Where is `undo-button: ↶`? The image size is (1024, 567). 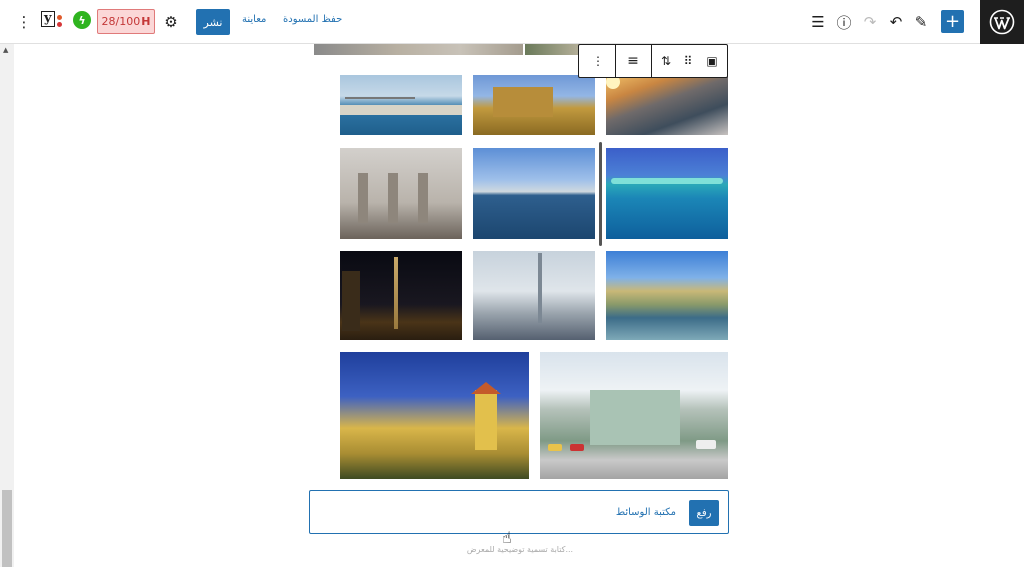
undo-button: ↶ is located at coordinates (896, 22).